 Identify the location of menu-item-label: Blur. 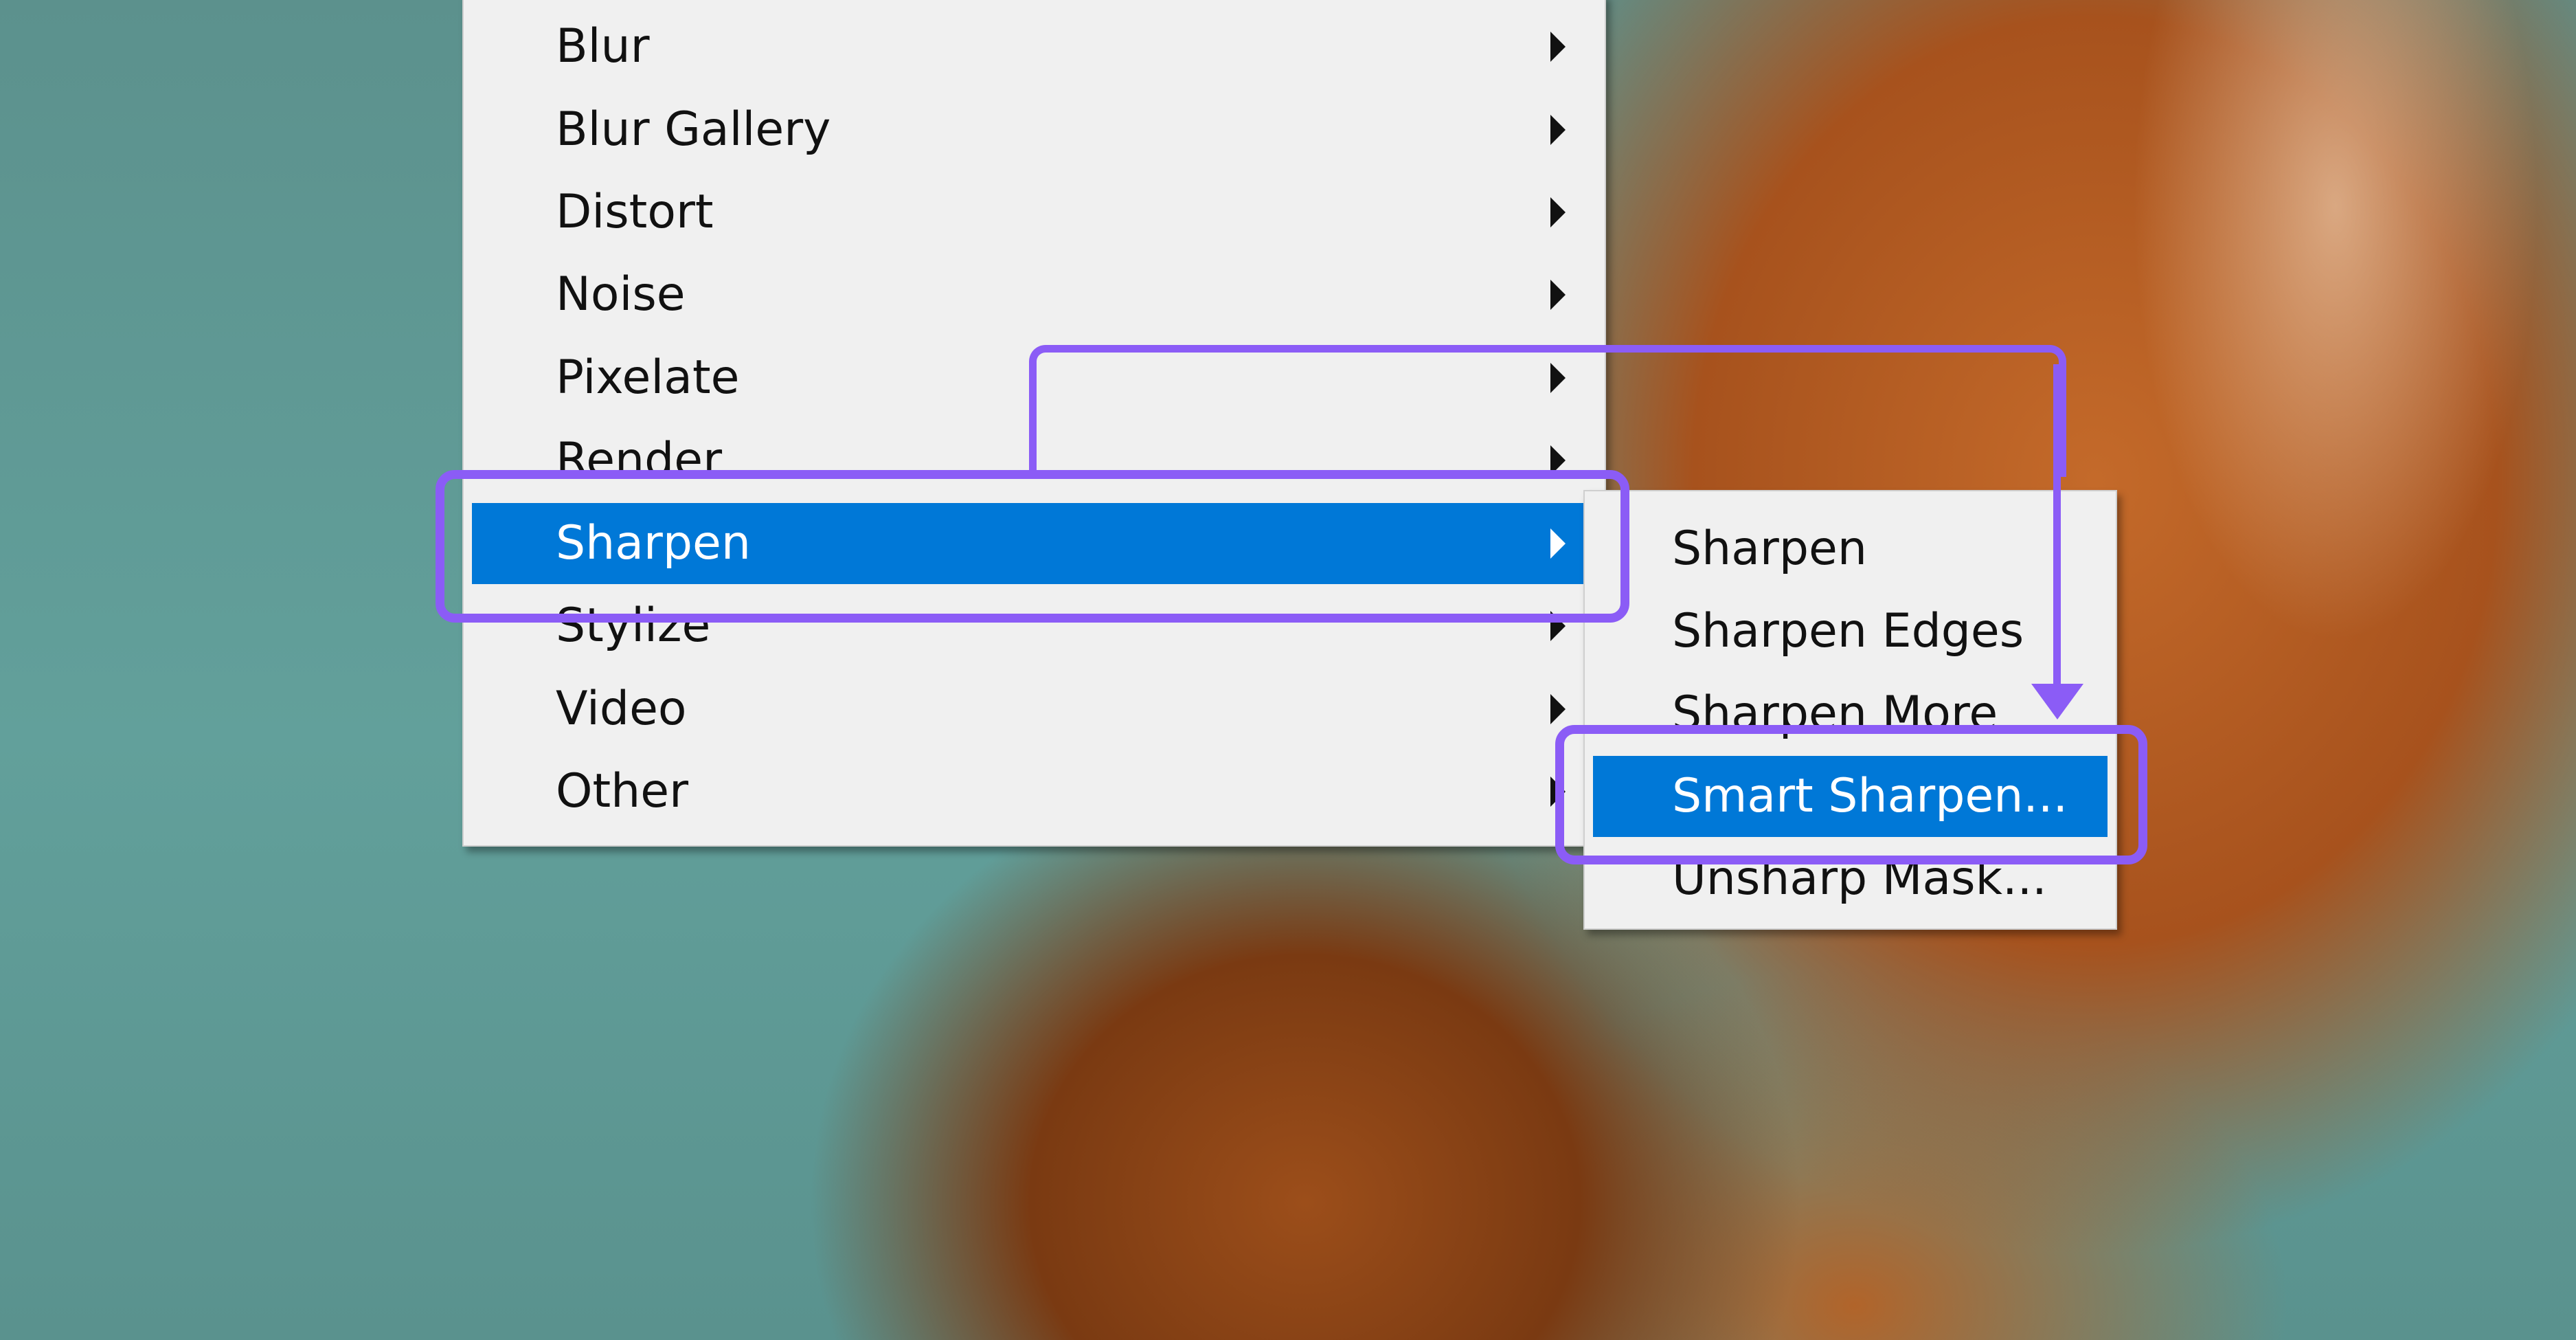
(603, 47).